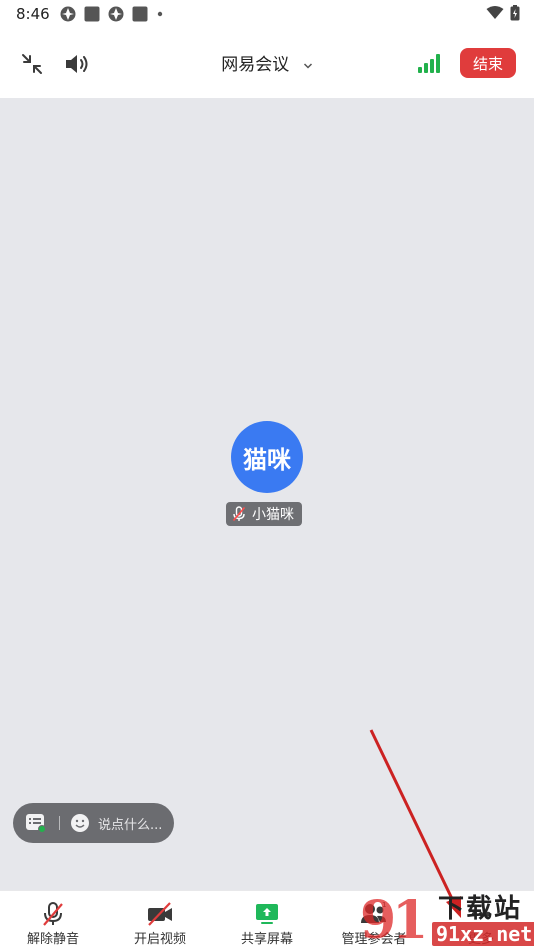  Describe the element at coordinates (488, 63) in the screenshot. I see `end-meeting-button: 结束` at that location.